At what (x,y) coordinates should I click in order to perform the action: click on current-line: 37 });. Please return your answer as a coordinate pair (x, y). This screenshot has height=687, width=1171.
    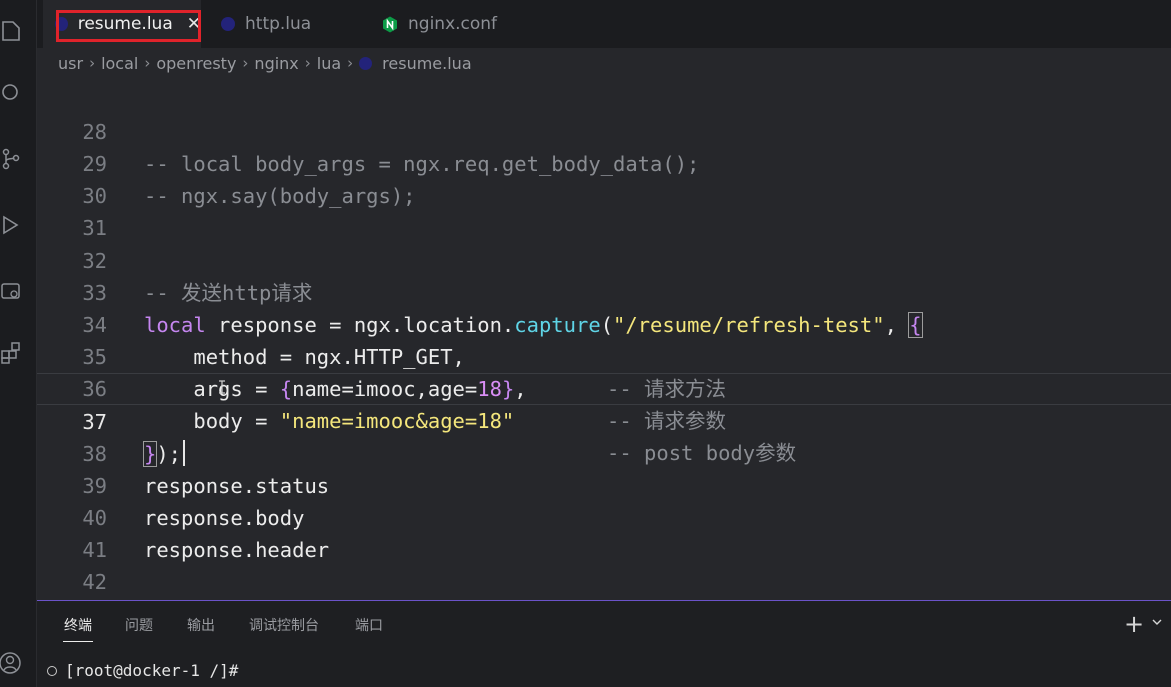
    Looking at the image, I should click on (604, 420).